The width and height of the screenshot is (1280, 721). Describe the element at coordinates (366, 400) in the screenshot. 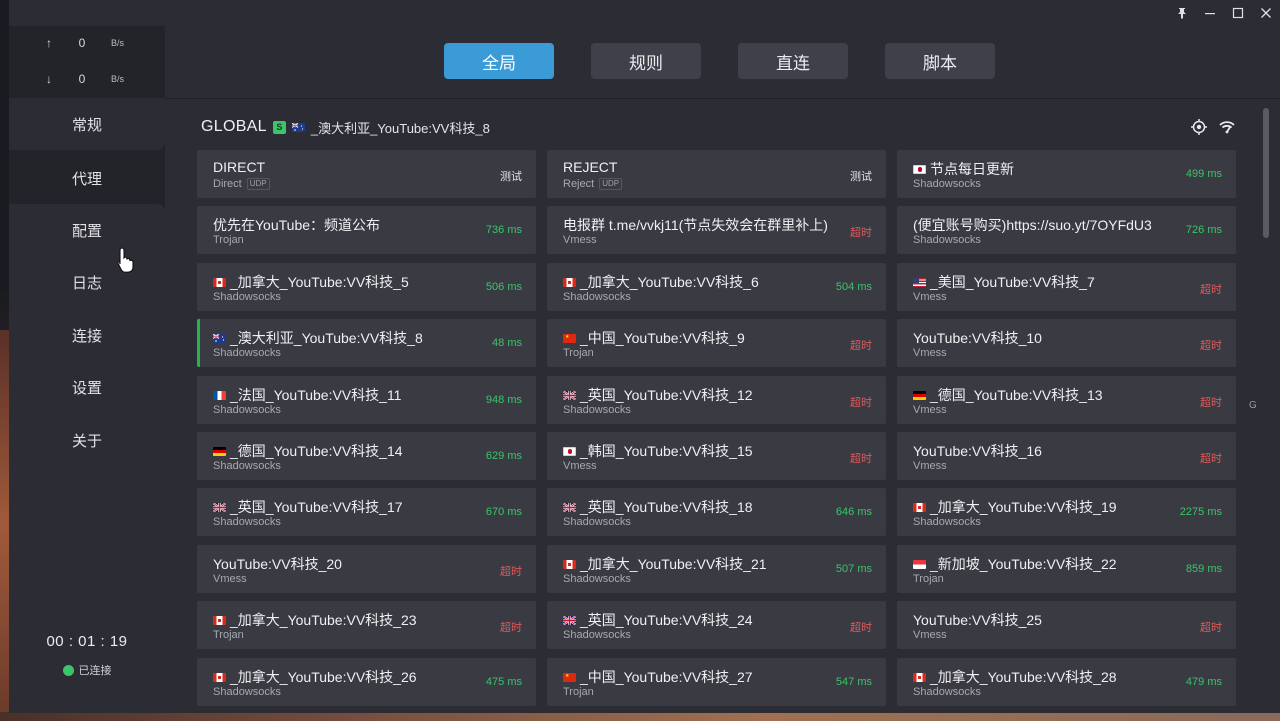

I see `proxy-card: _法国_YouTube:VV科技_11 Shadowsocks 948 ms` at that location.